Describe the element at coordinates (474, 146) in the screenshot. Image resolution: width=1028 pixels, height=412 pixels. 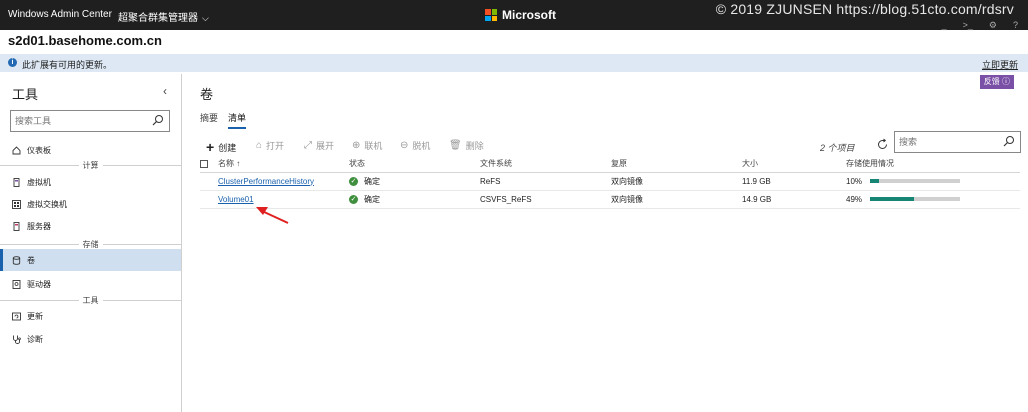
I see `delete-label: 删除` at that location.